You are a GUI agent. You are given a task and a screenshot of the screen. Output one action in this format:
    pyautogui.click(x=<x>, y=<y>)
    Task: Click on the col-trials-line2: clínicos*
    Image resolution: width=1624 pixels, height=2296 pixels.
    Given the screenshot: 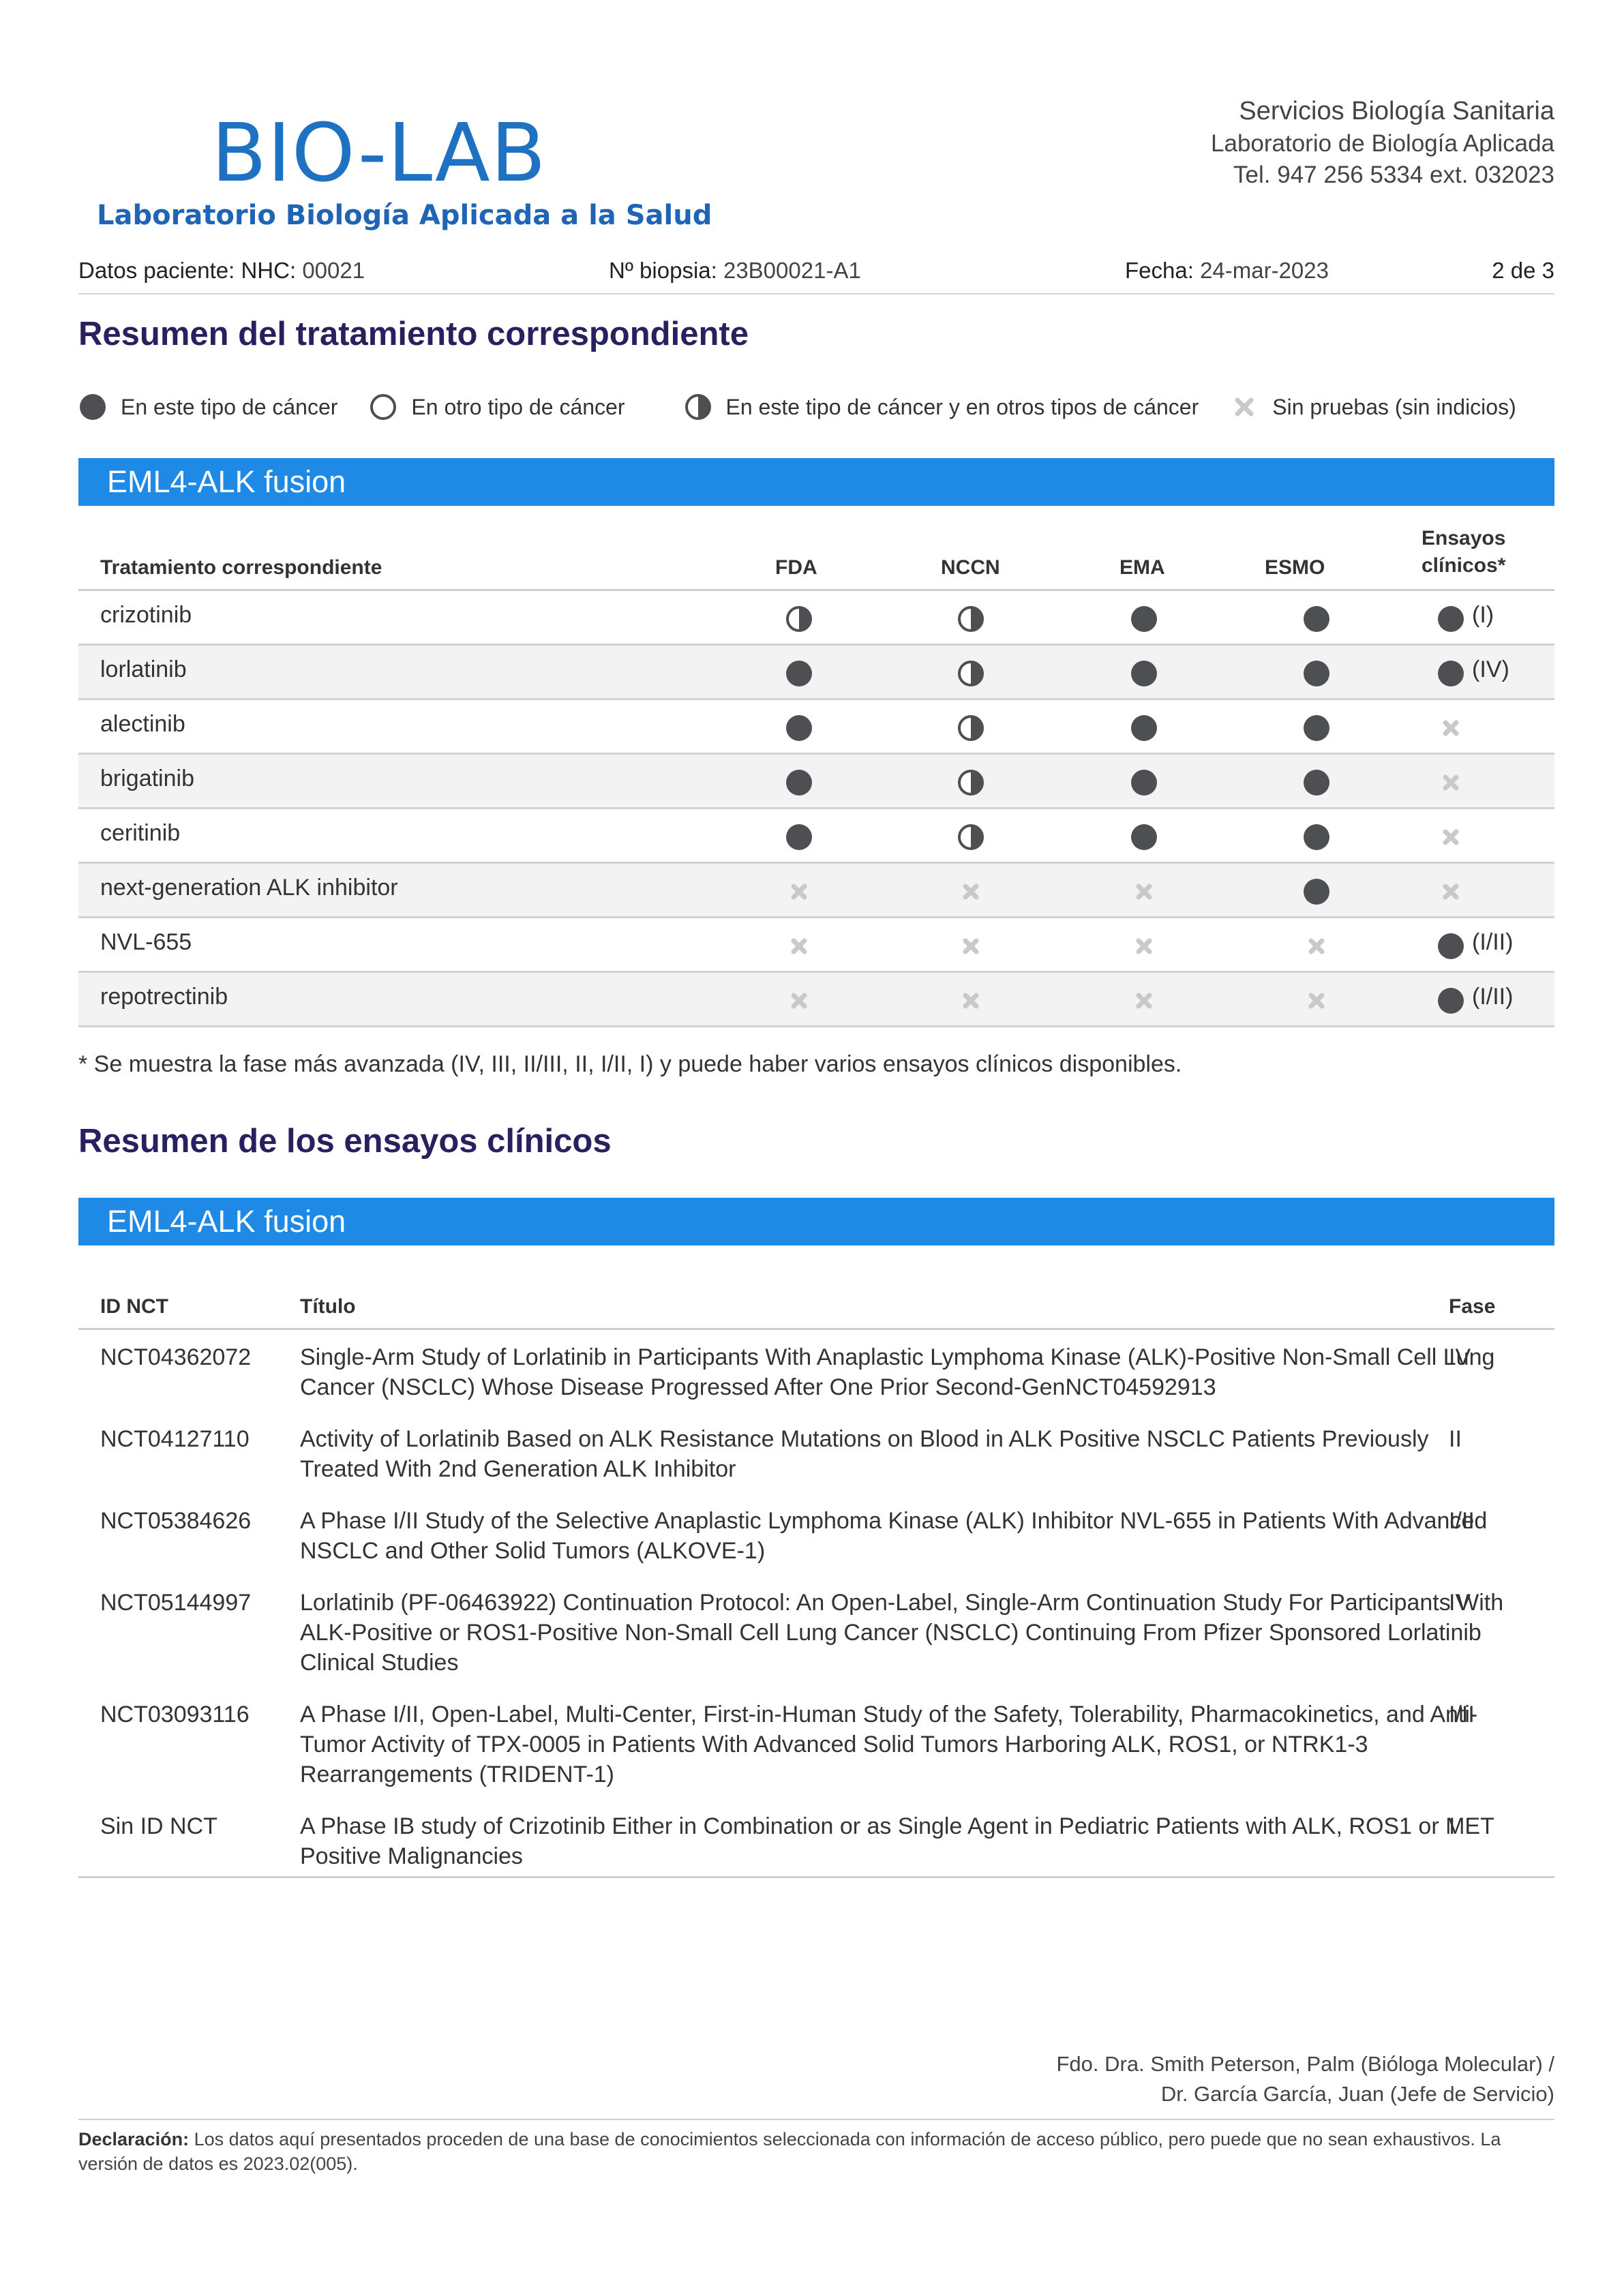 What is the action you would take?
    pyautogui.click(x=1464, y=565)
    